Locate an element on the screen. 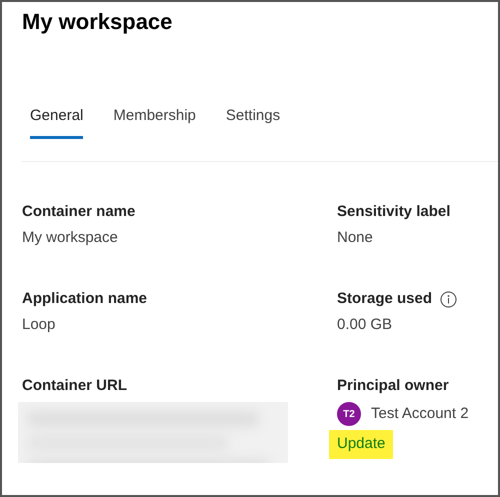 This screenshot has width=500, height=497. update-link: Update is located at coordinates (361, 444).